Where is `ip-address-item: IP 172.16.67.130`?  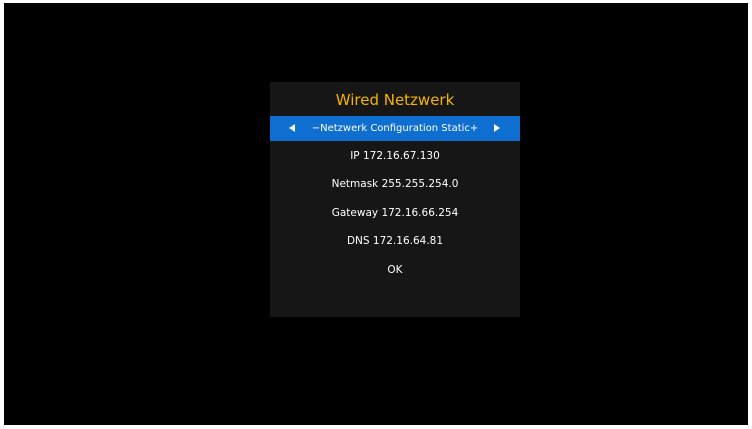
ip-address-item: IP 172.16.67.130 is located at coordinates (395, 156).